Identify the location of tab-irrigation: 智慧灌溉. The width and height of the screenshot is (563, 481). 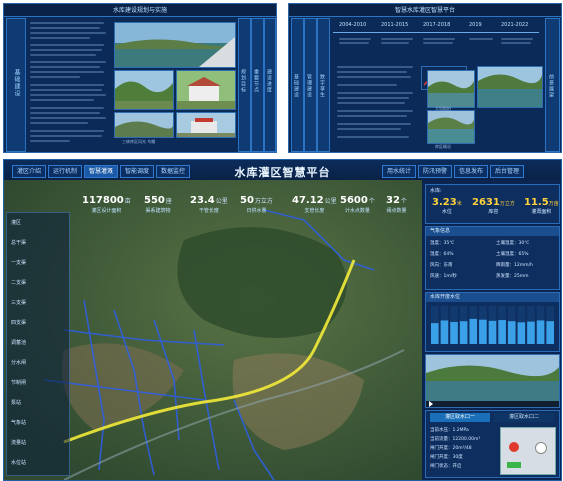
(101, 171).